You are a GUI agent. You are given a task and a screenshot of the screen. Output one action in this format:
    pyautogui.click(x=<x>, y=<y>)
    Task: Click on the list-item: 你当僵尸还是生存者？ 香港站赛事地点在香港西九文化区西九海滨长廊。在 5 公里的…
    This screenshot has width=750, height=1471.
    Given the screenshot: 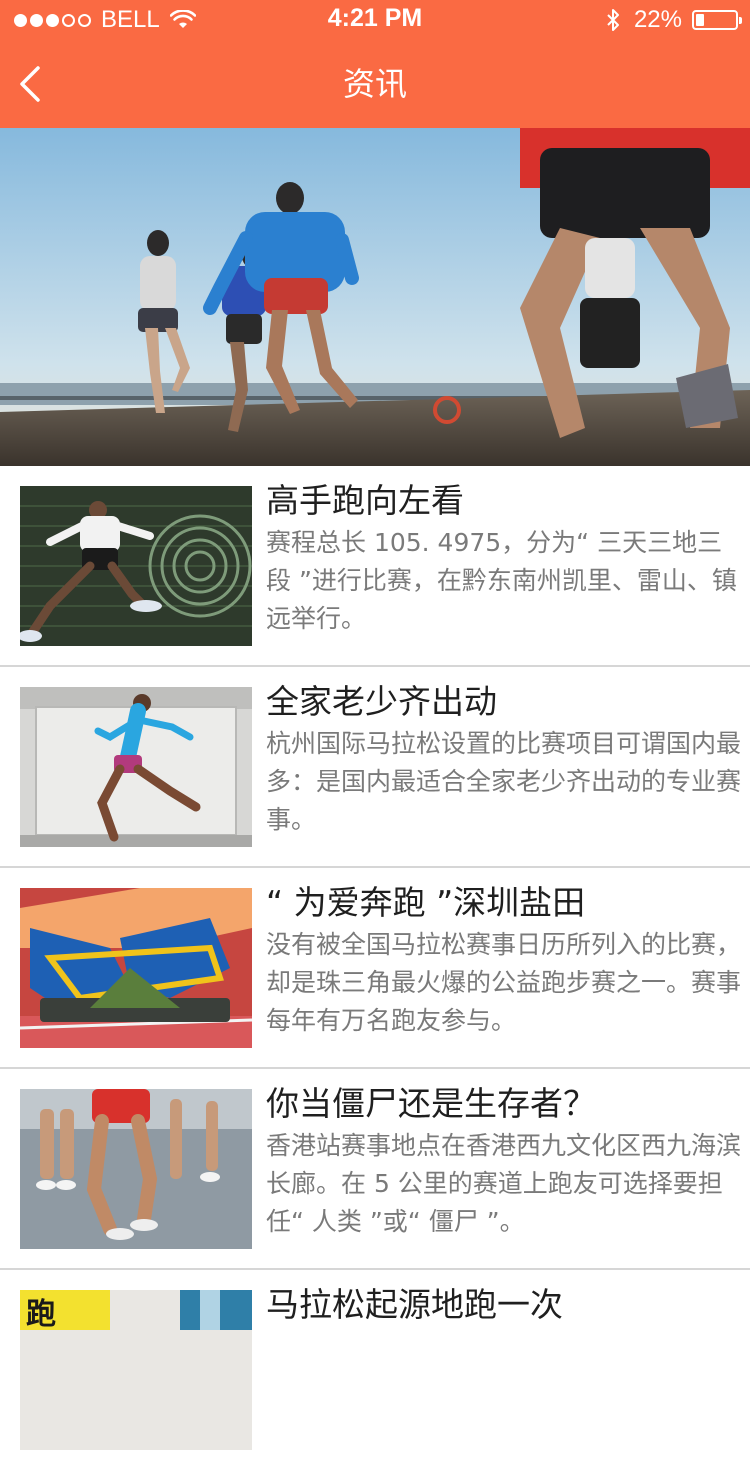 What is the action you would take?
    pyautogui.click(x=375, y=1169)
    